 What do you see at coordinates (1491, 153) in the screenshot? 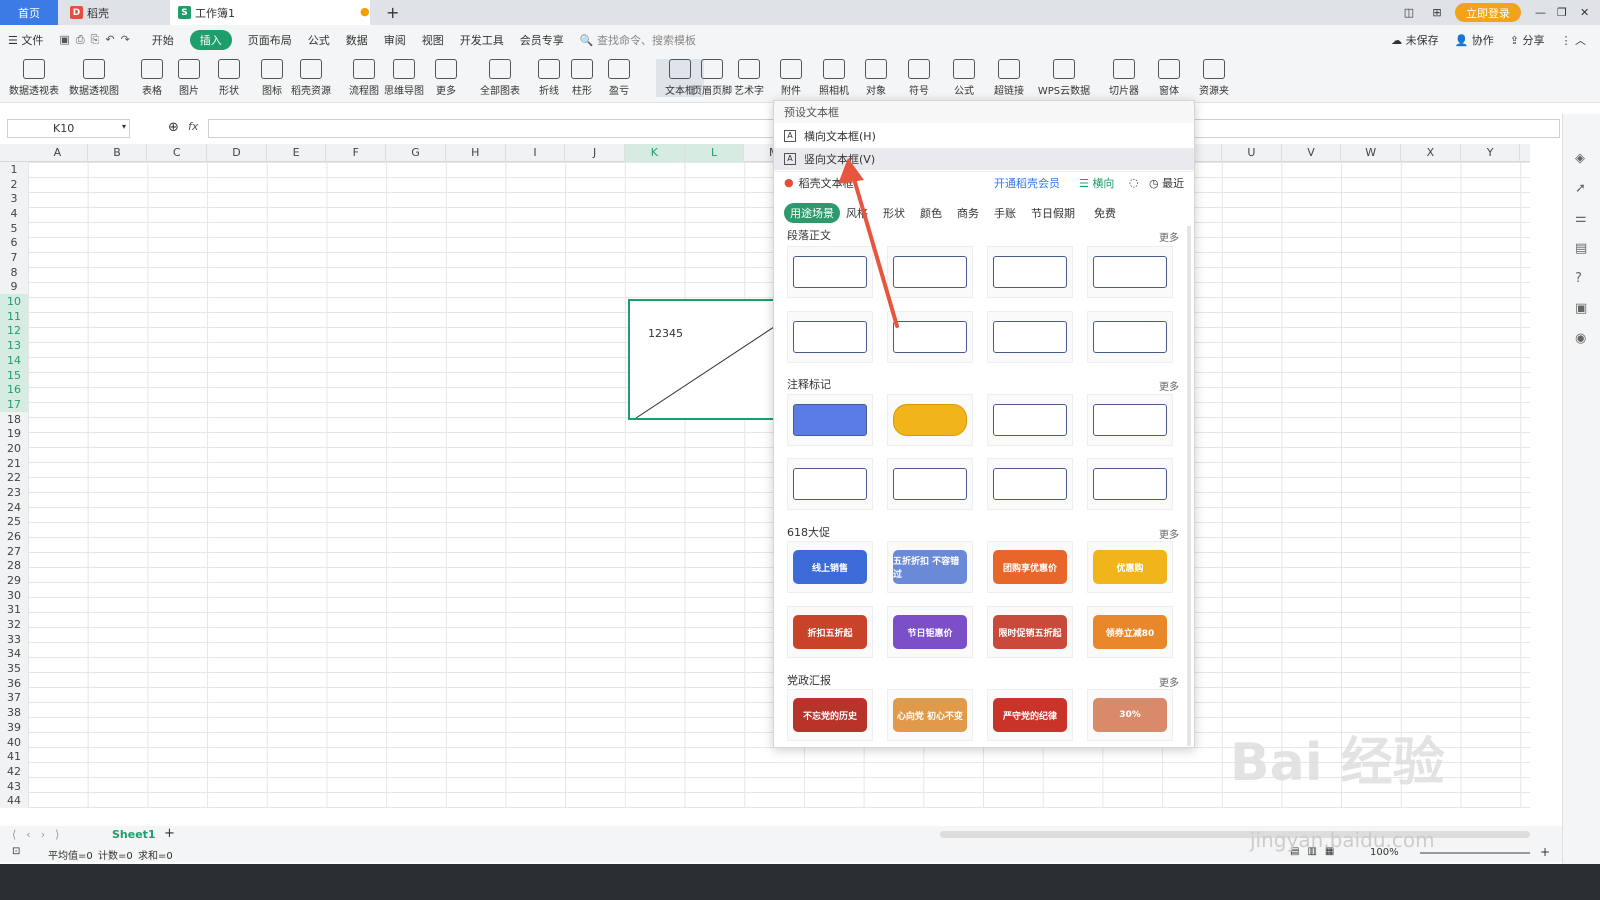
I see `column-header: Y` at bounding box center [1491, 153].